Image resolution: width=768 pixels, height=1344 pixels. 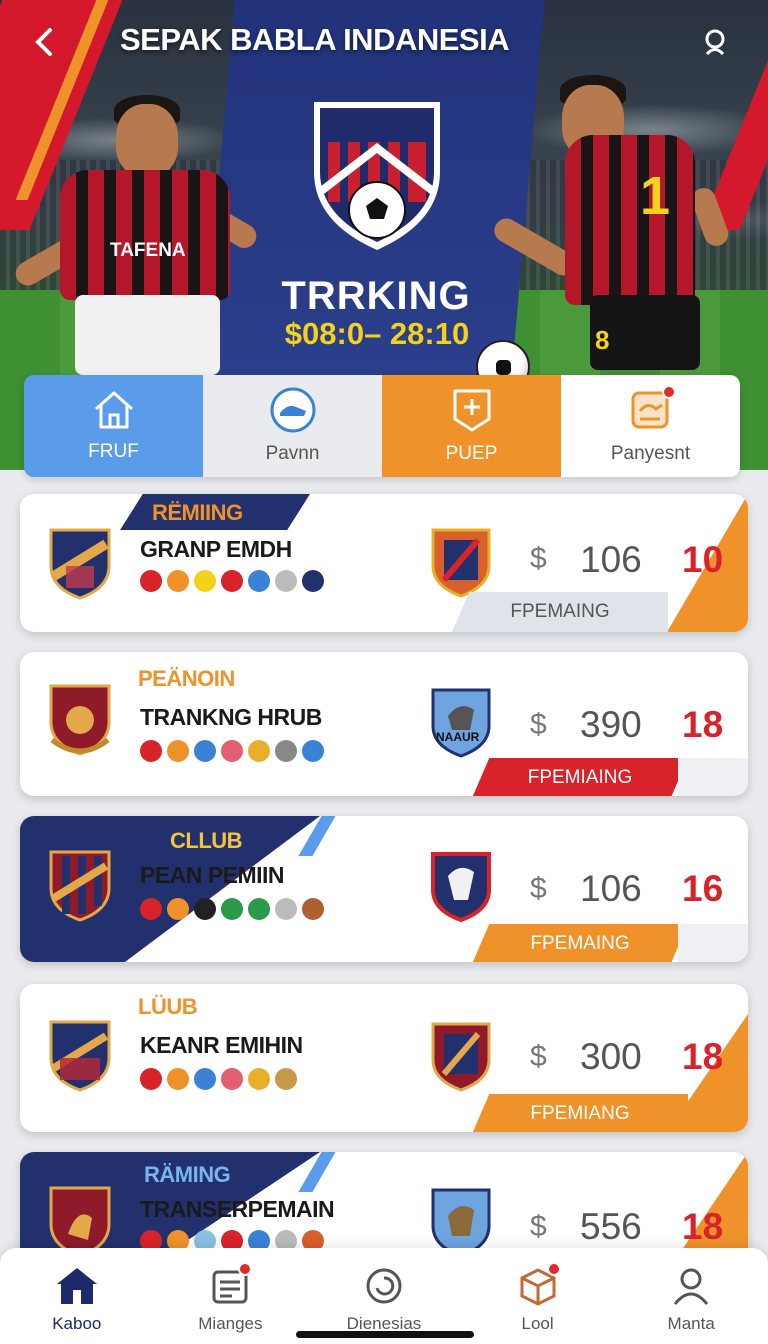 What do you see at coordinates (650, 453) in the screenshot?
I see `tab-label: Panyesnt` at bounding box center [650, 453].